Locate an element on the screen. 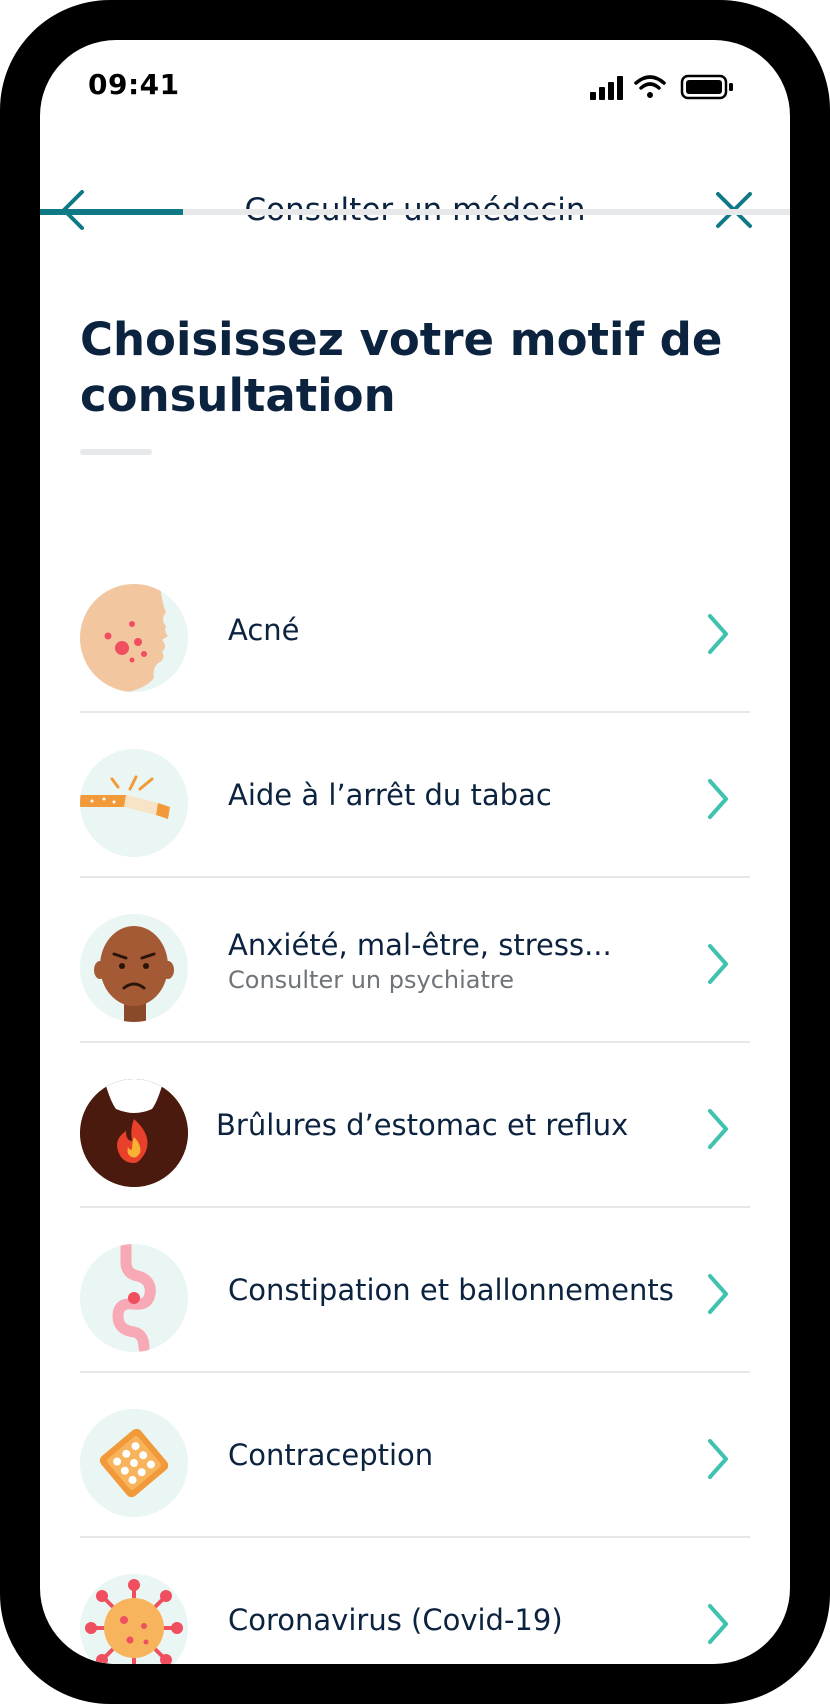 The height and width of the screenshot is (1704, 830). list-item-label: Contraception is located at coordinates (331, 1454).